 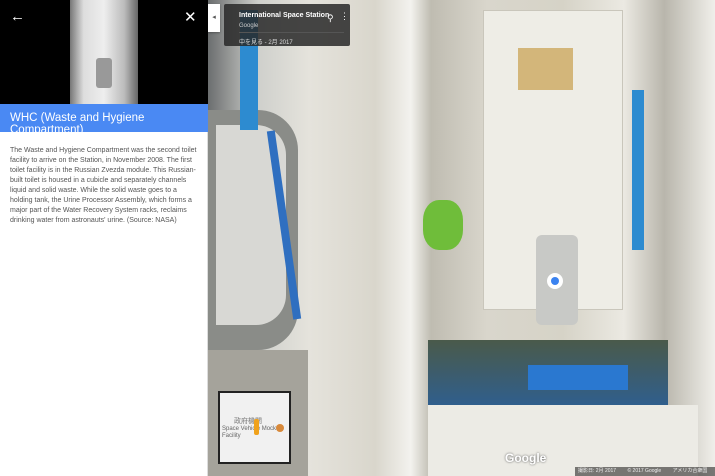 I want to click on pegman-icon, so click(x=256, y=427).